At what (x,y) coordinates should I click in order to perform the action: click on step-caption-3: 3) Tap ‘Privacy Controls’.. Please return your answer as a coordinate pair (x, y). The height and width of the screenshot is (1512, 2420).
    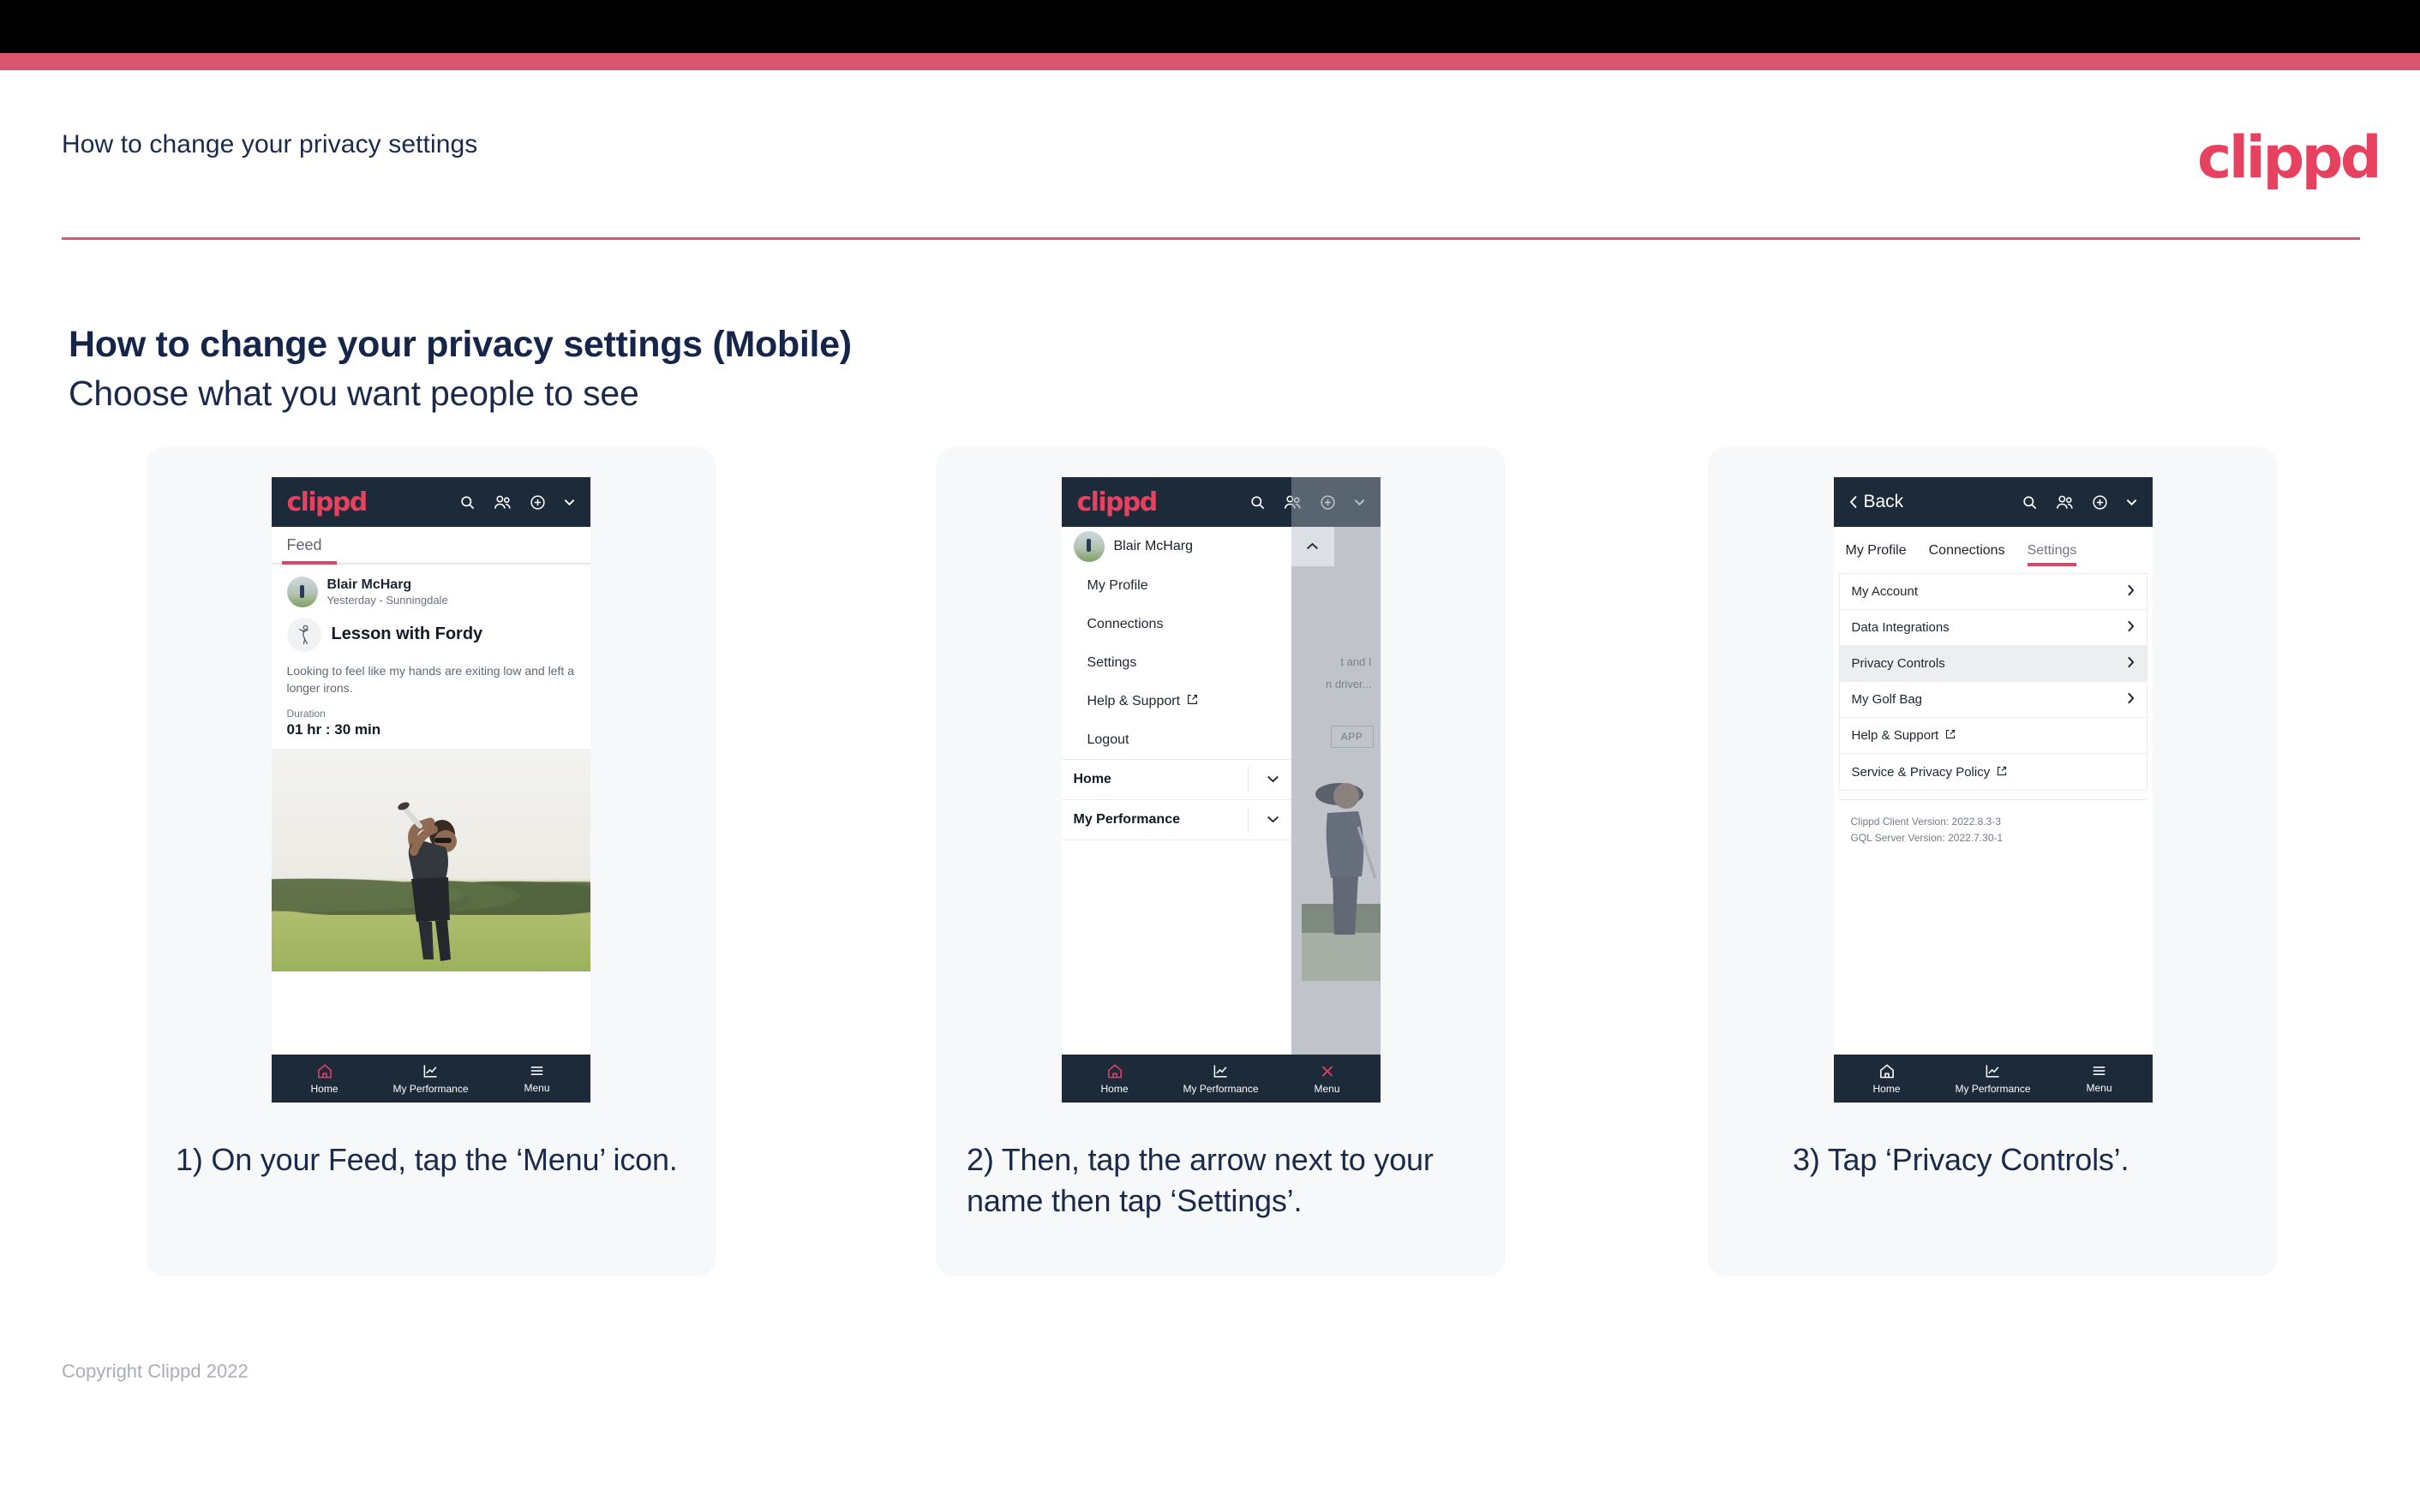
    Looking at the image, I should click on (1961, 1159).